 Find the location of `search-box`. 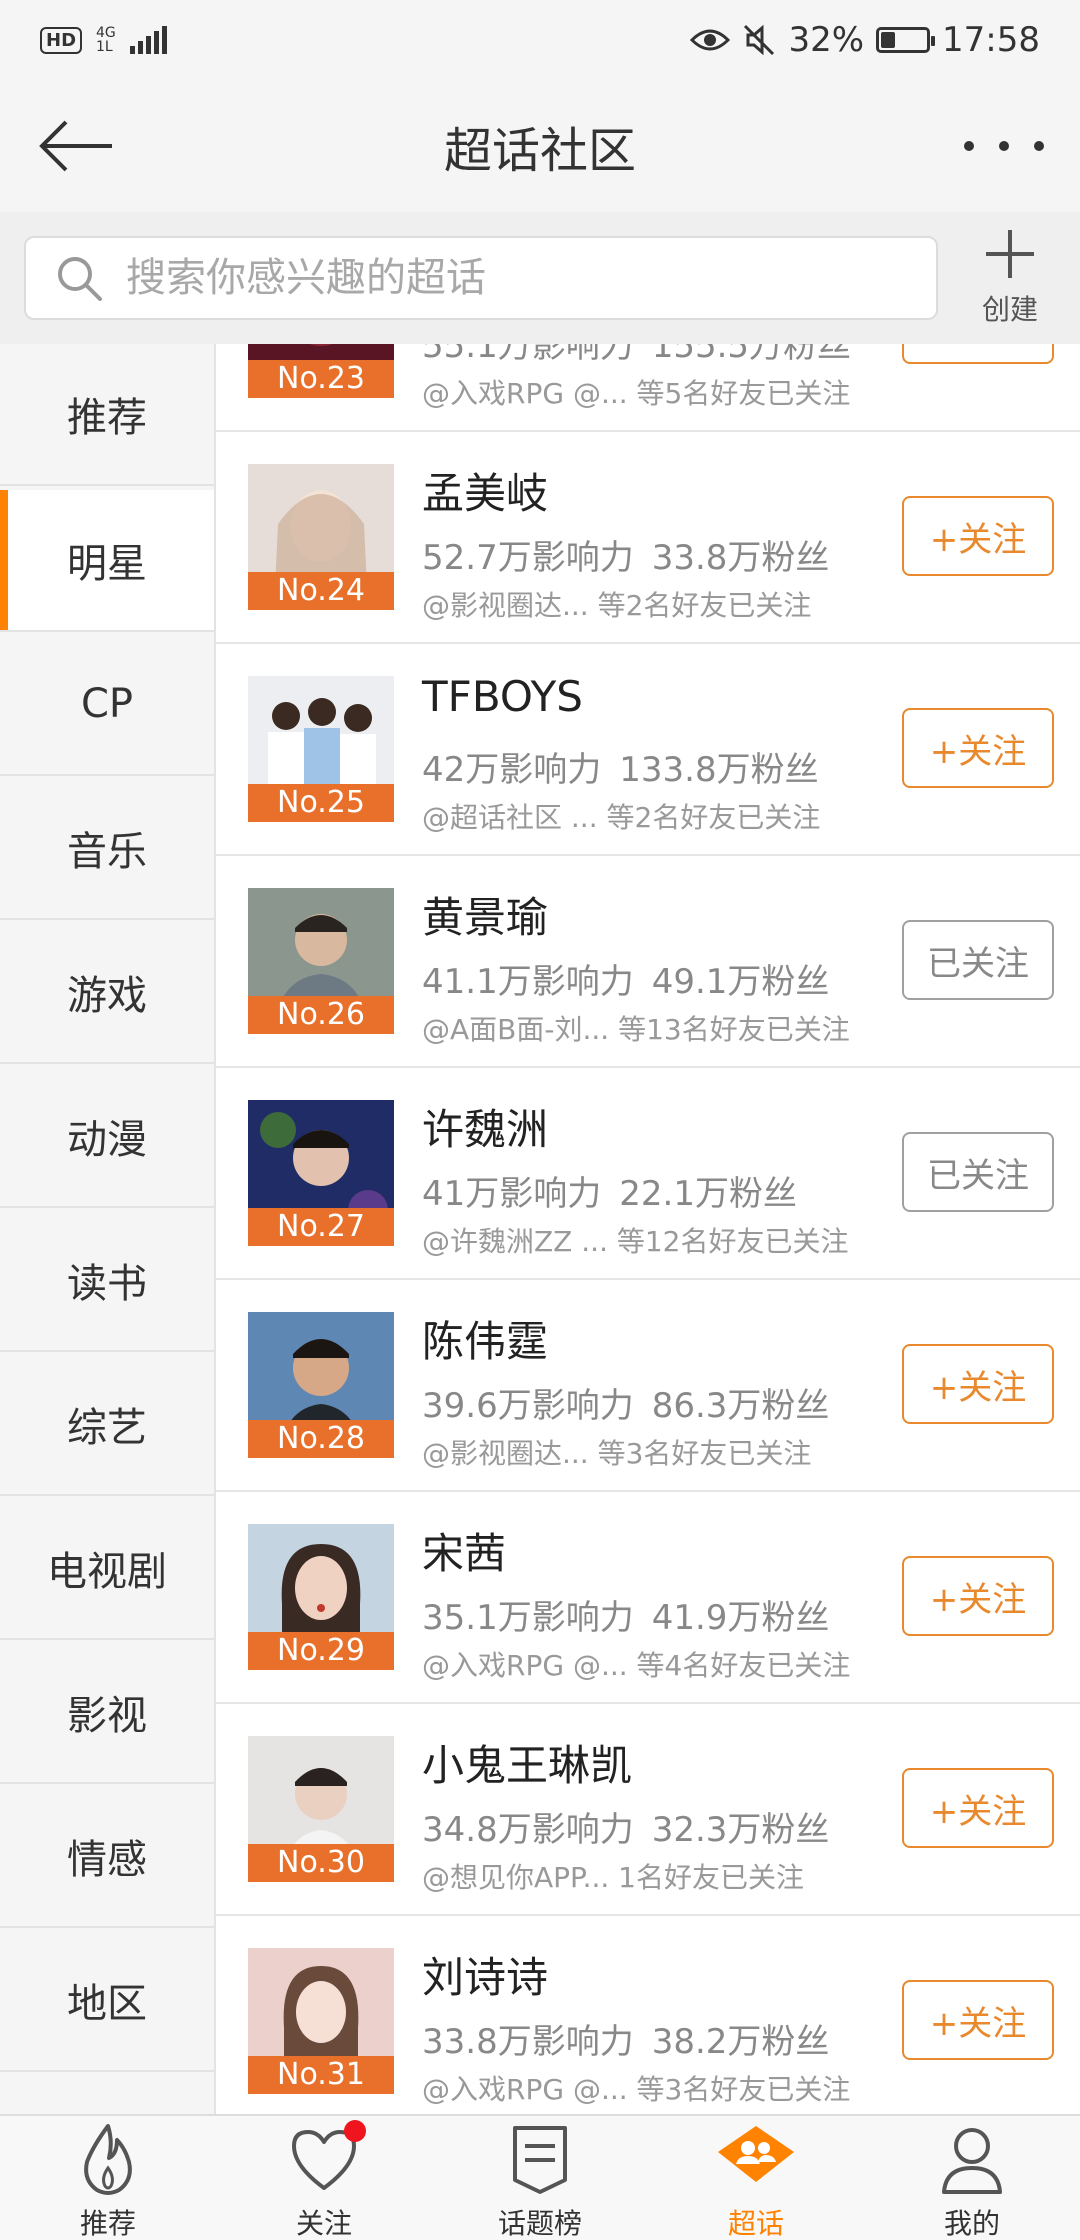

search-box is located at coordinates (481, 278).